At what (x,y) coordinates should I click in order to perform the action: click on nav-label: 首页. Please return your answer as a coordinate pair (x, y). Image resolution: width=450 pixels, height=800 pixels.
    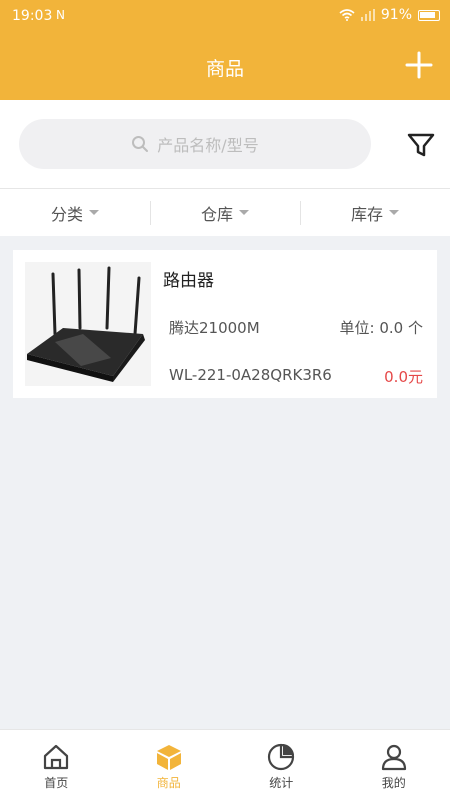
    Looking at the image, I should click on (56, 783).